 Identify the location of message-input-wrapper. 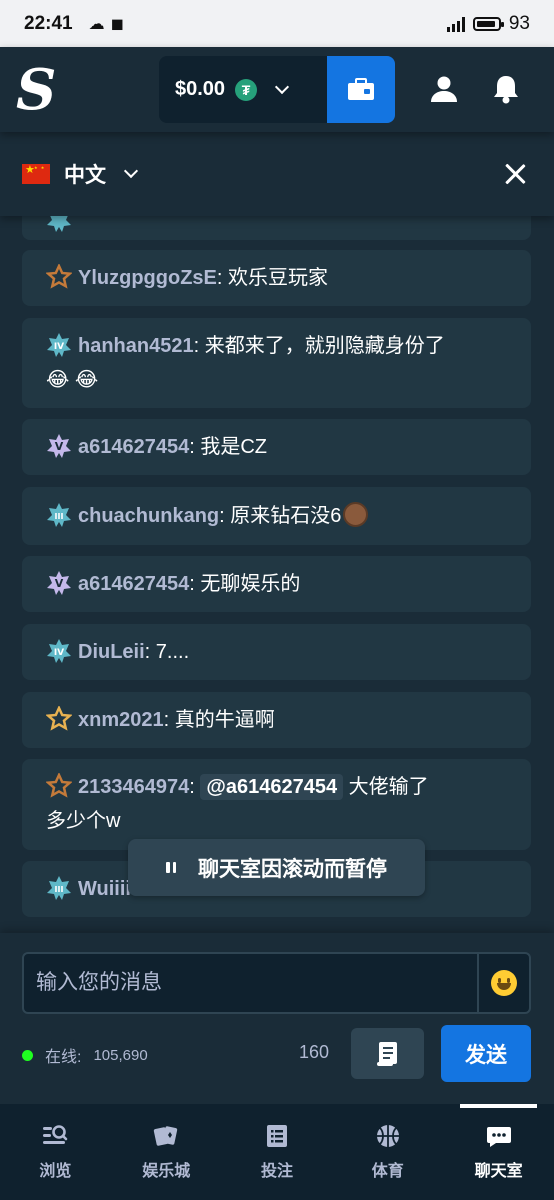
(276, 983).